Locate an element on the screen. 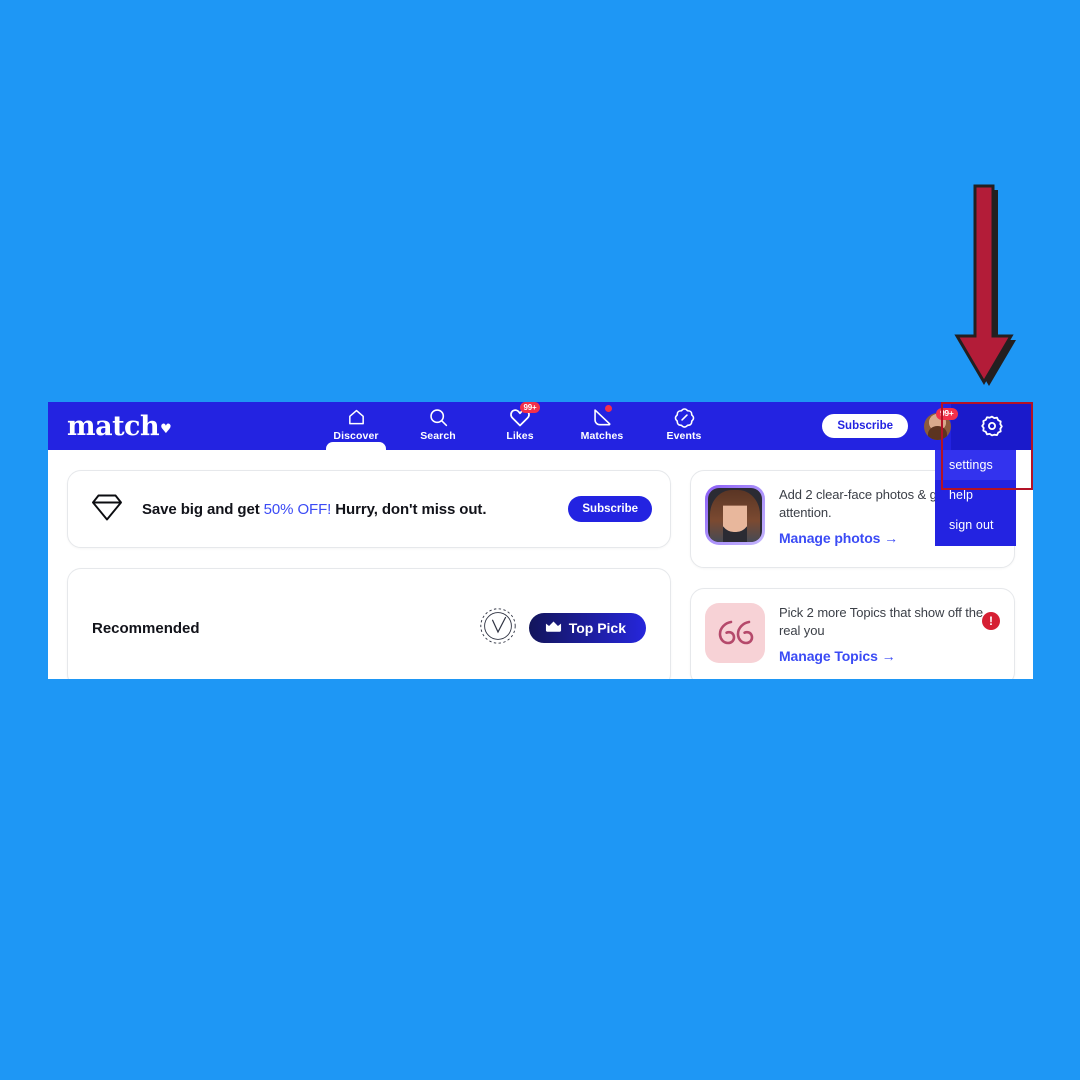  avatar: 99+ is located at coordinates (941, 423).